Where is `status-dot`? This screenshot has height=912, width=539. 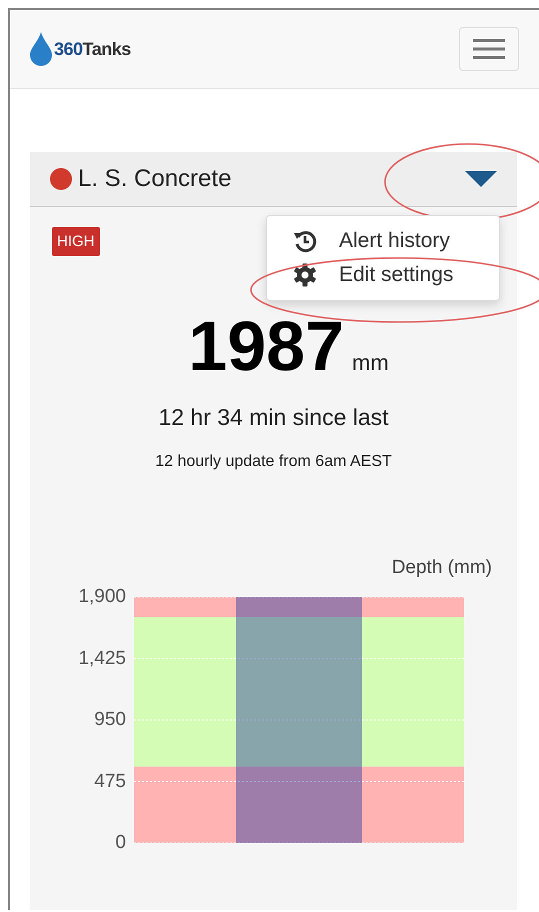
status-dot is located at coordinates (61, 179).